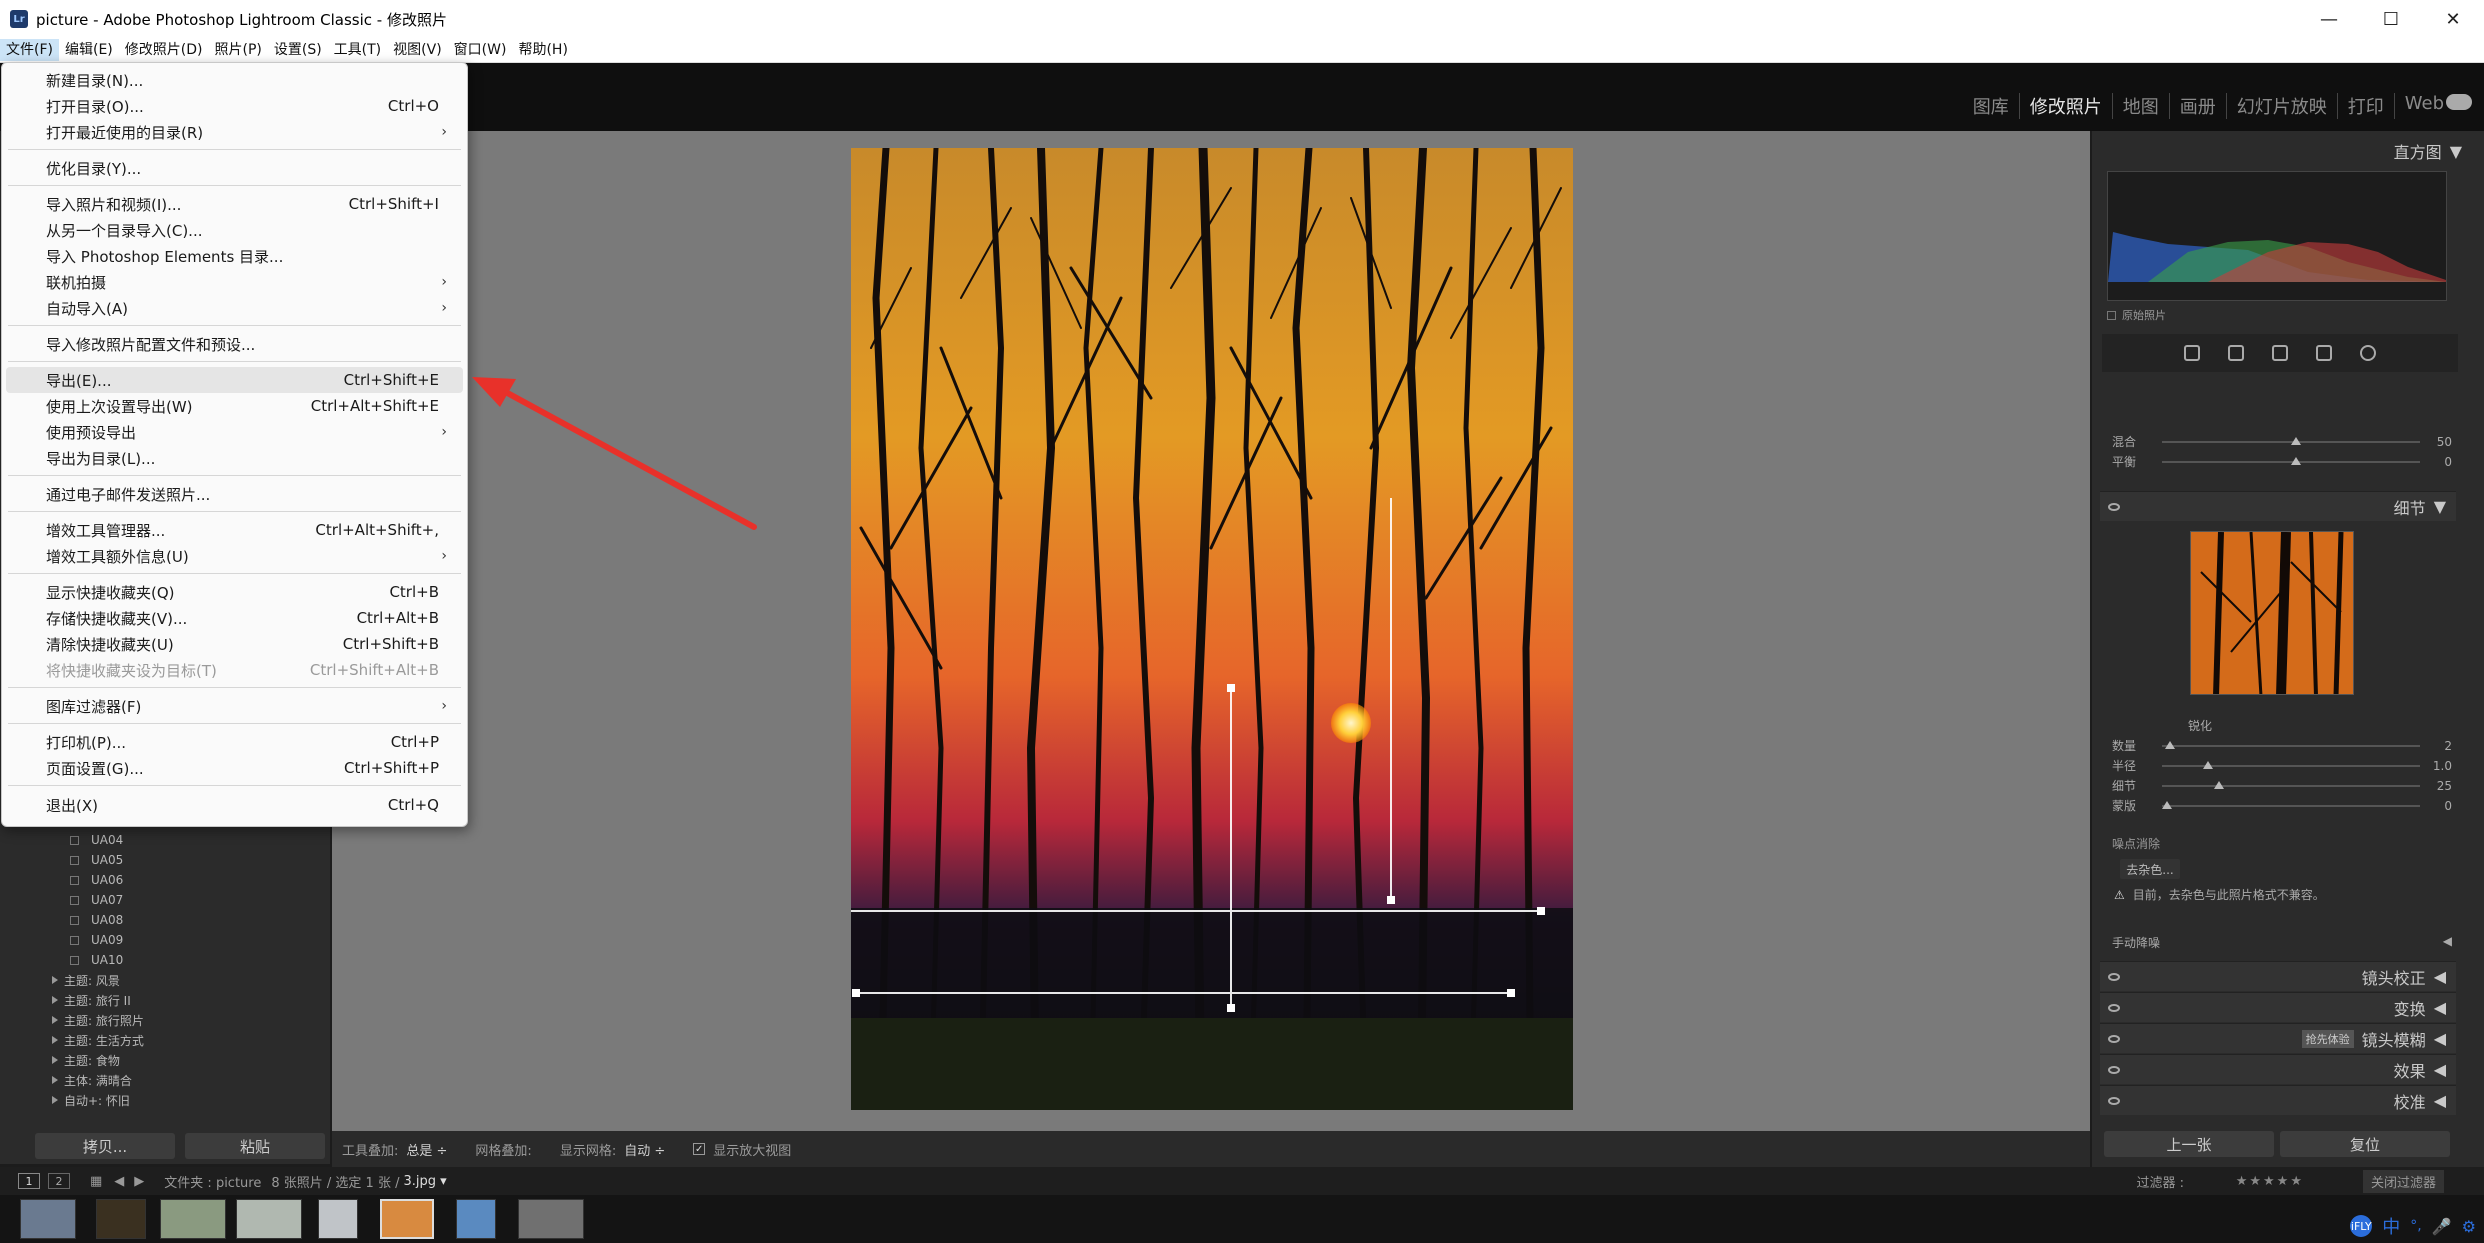  What do you see at coordinates (2368, 353) in the screenshot?
I see `masking-icon` at bounding box center [2368, 353].